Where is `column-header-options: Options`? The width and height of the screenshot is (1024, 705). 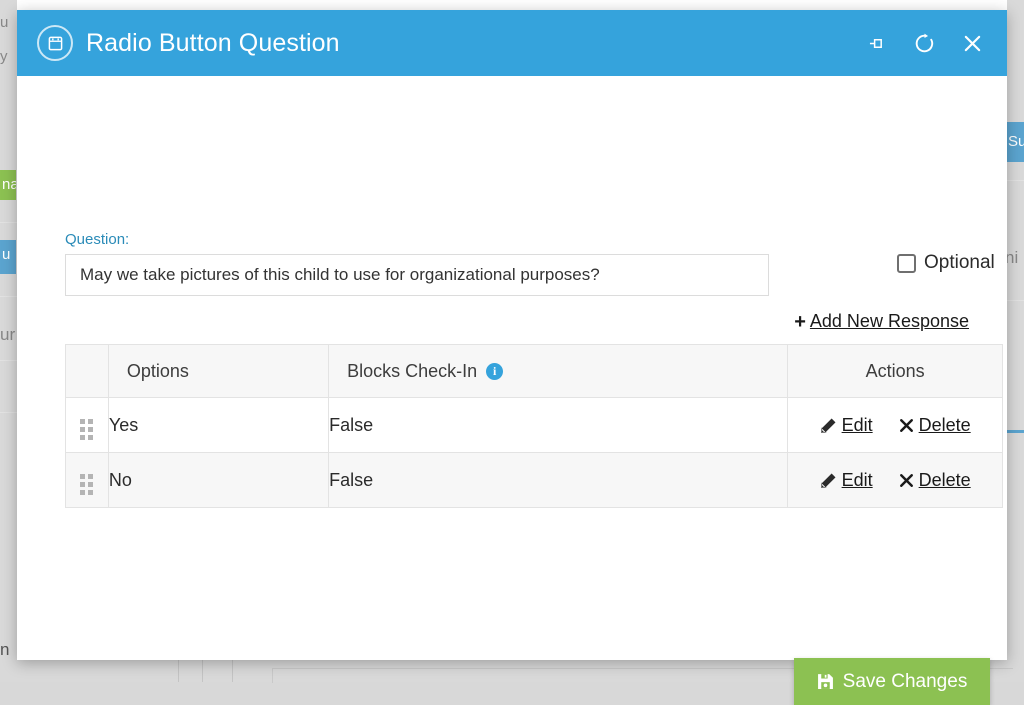
column-header-options: Options is located at coordinates (218, 371).